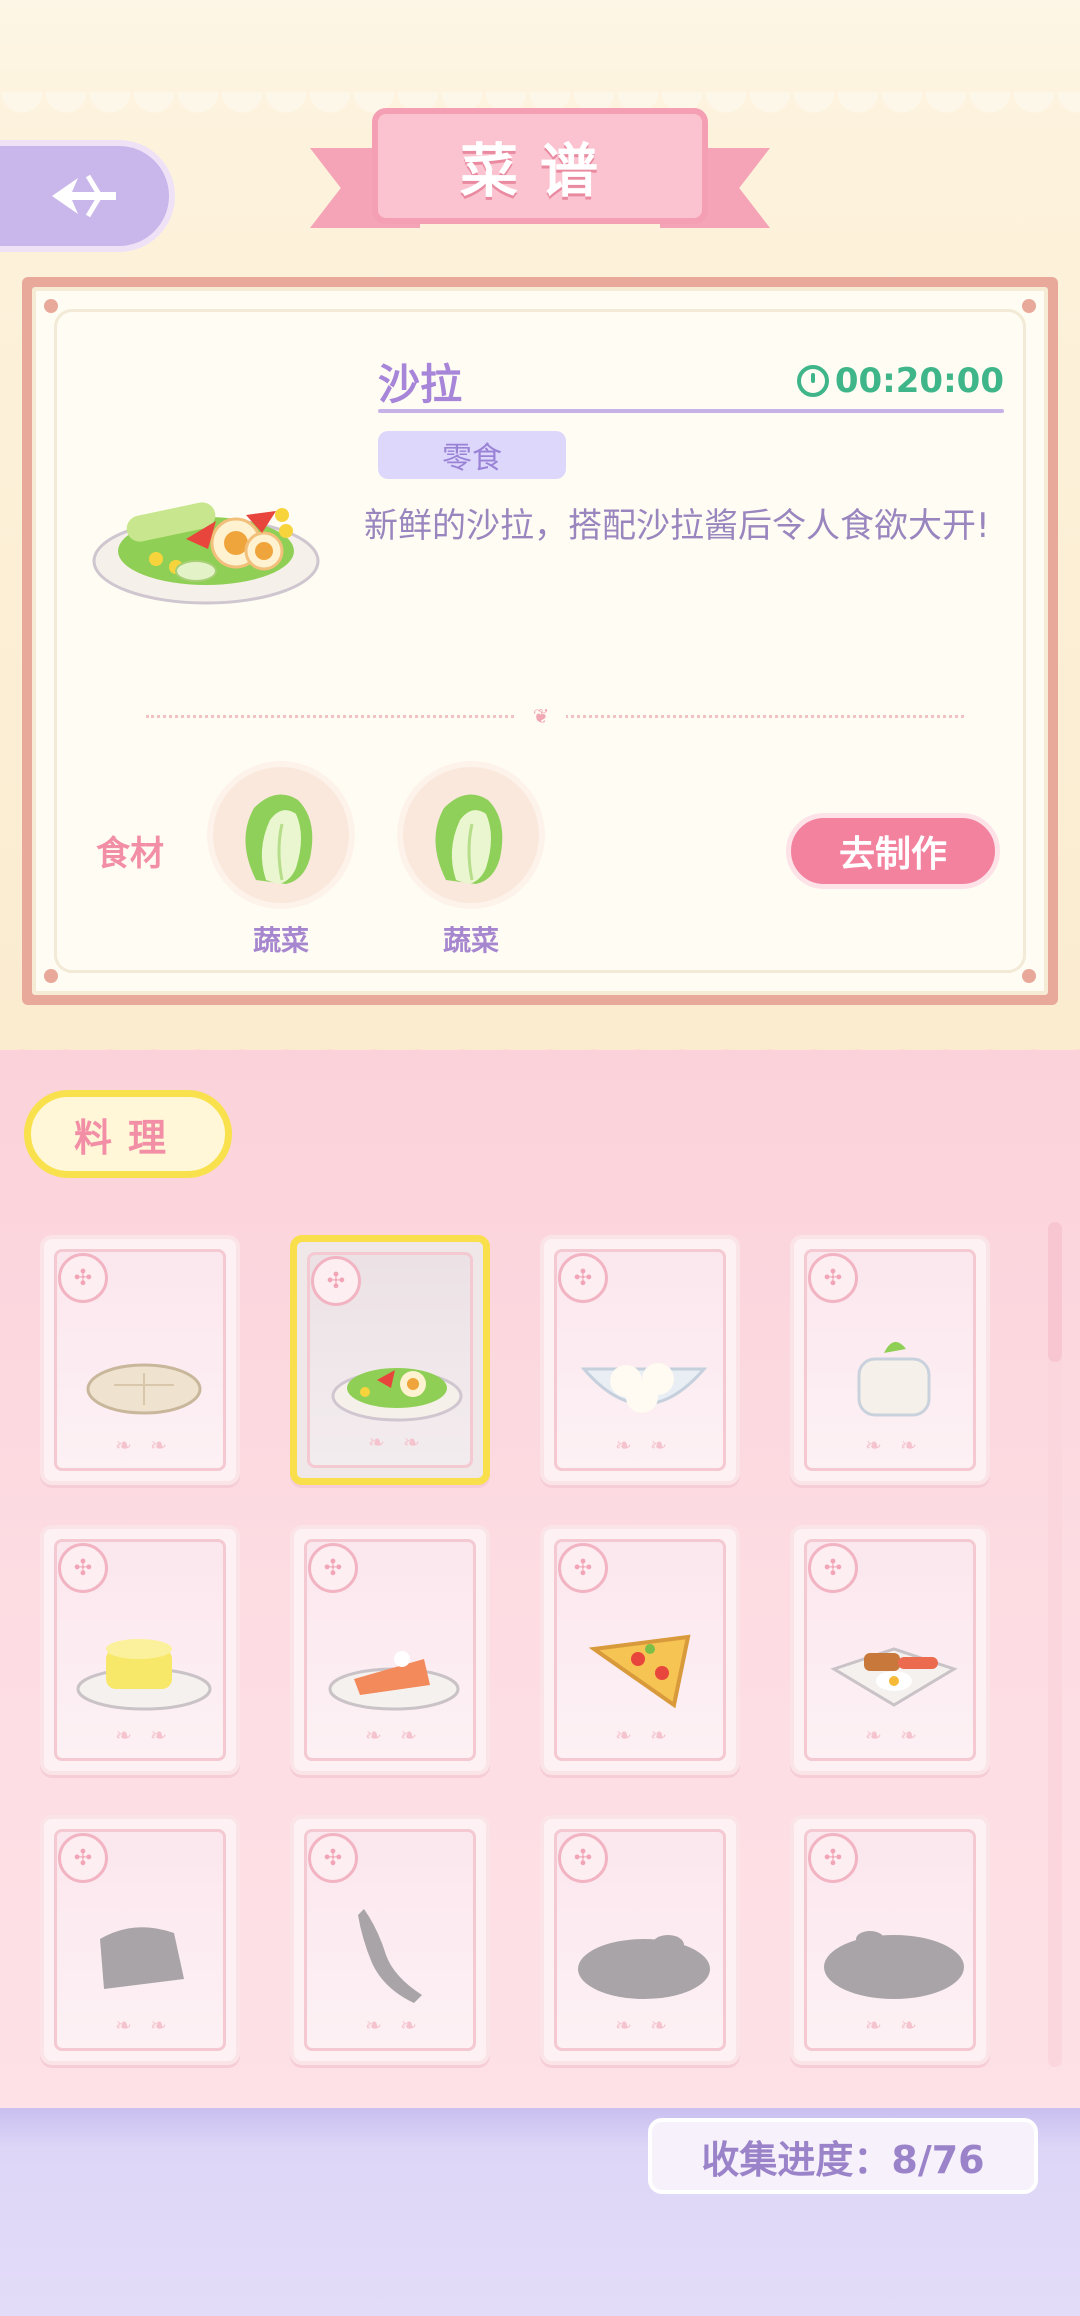 Image resolution: width=1080 pixels, height=2316 pixels. I want to click on page-title: 菜谱, so click(539, 171).